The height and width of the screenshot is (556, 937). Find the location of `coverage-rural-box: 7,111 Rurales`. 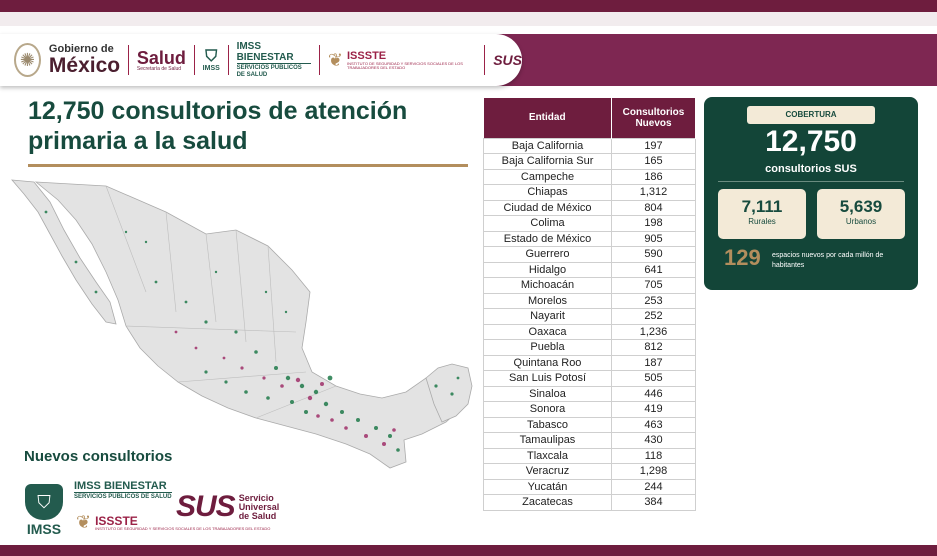

coverage-rural-box: 7,111 Rurales is located at coordinates (762, 214).